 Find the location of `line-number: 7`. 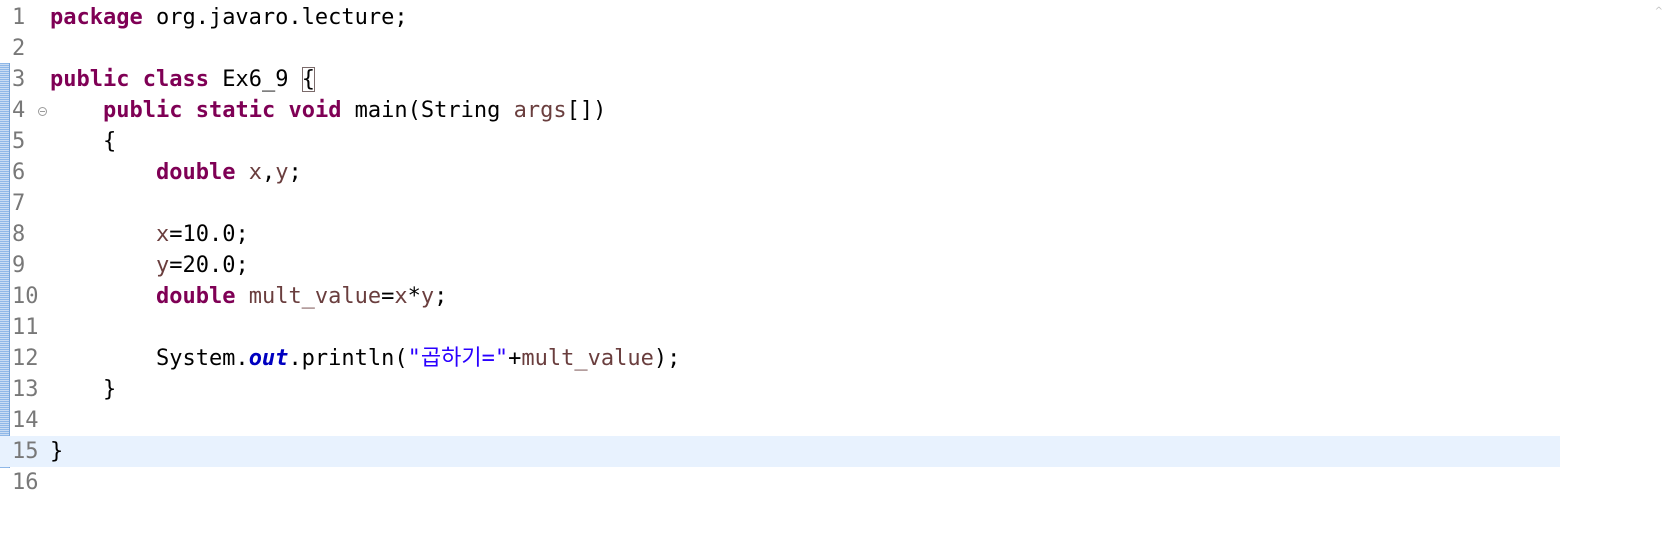

line-number: 7 is located at coordinates (19, 203).